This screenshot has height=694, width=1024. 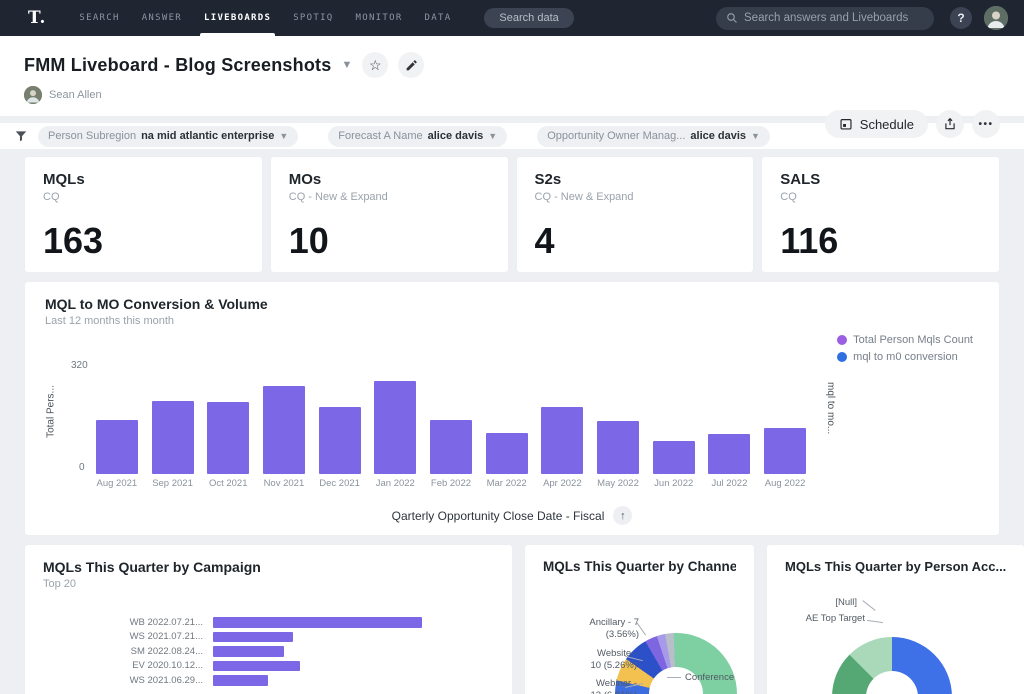 I want to click on edit-pencil-button, so click(x=411, y=65).